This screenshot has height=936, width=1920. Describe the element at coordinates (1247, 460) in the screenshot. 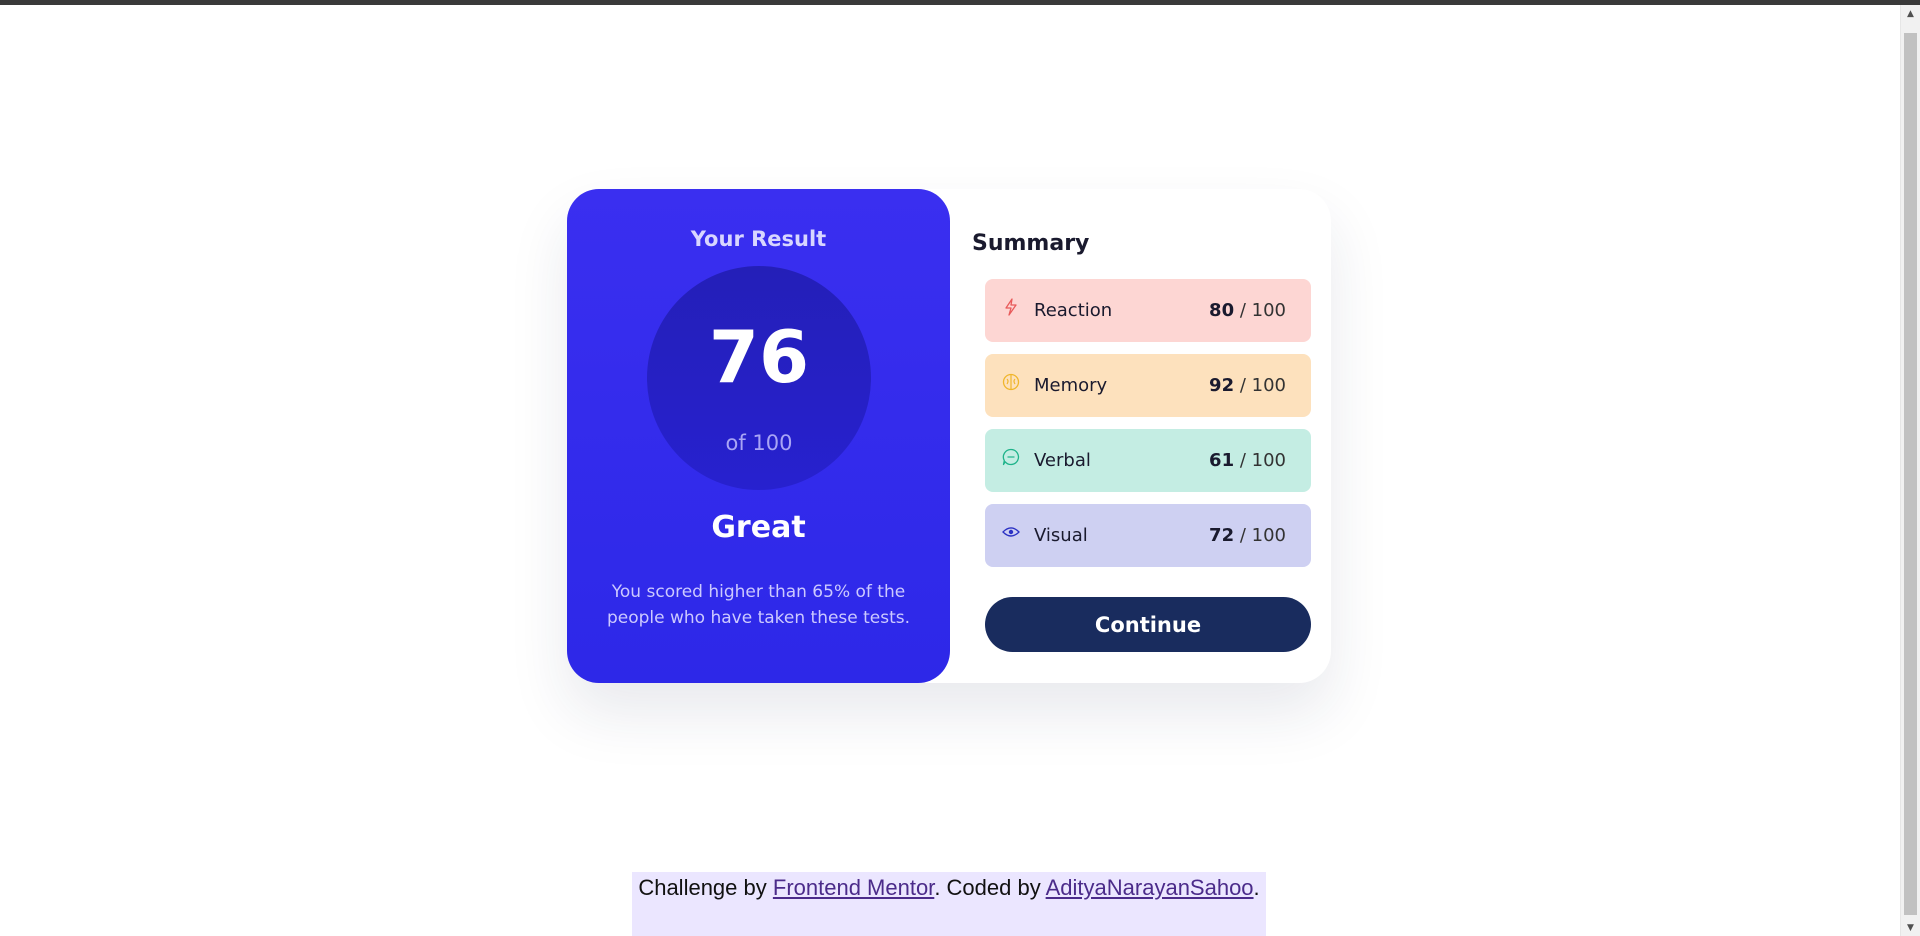

I see `summary-item-score: 61 / 100` at that location.